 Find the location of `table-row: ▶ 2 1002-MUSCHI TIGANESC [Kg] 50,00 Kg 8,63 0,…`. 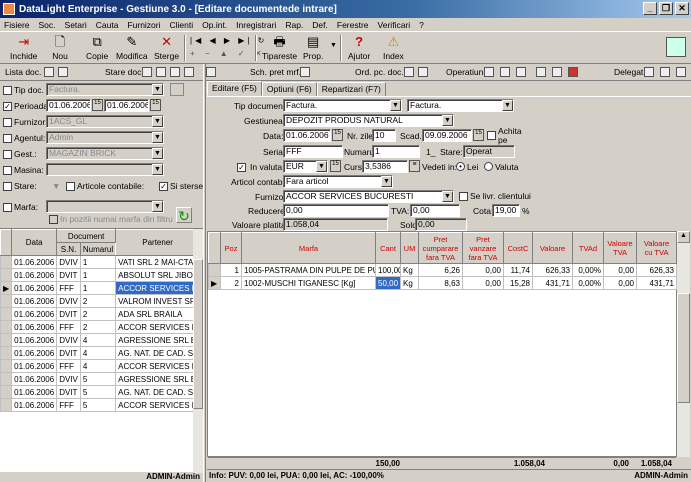

table-row: ▶ 2 1002-MUSCHI TIGANESC [Kg] 50,00 Kg 8,63 0,… is located at coordinates (442, 283).